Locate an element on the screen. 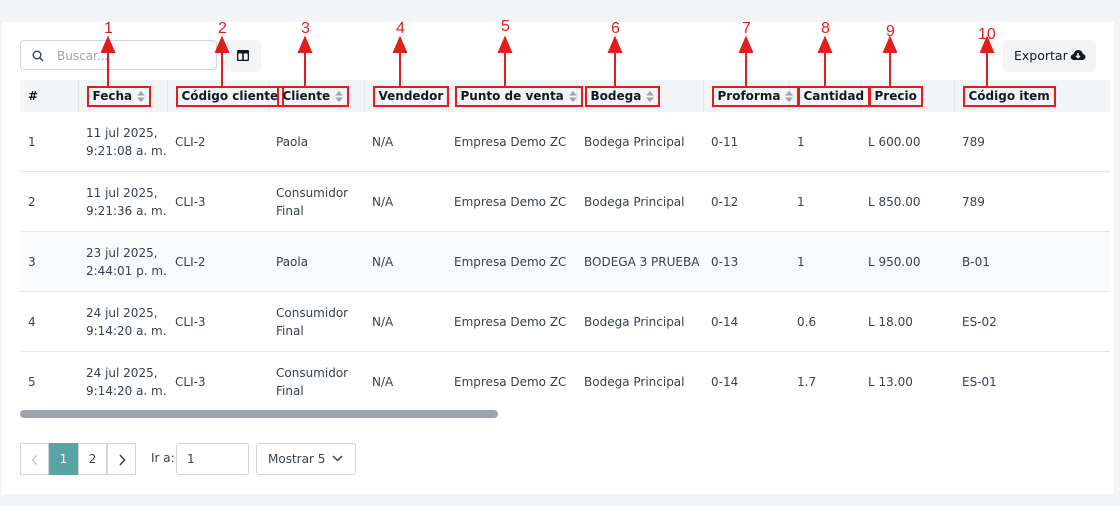 This screenshot has height=506, width=1120. cell-index: 5 is located at coordinates (49, 380).